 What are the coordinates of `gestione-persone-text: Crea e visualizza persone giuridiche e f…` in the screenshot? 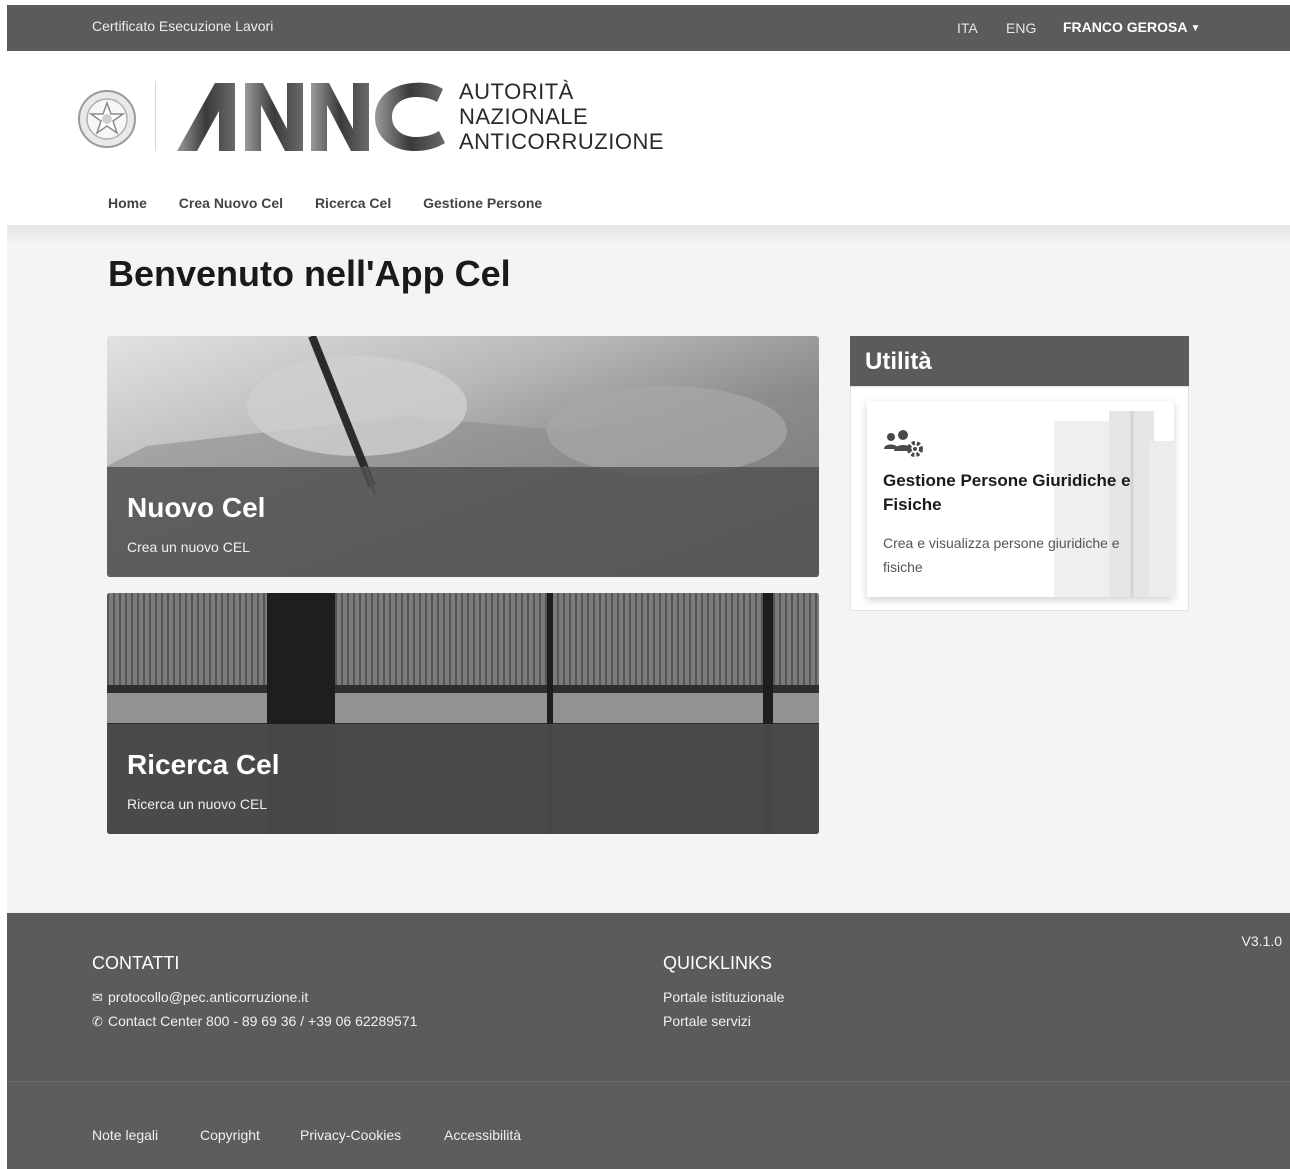 It's located at (1001, 555).